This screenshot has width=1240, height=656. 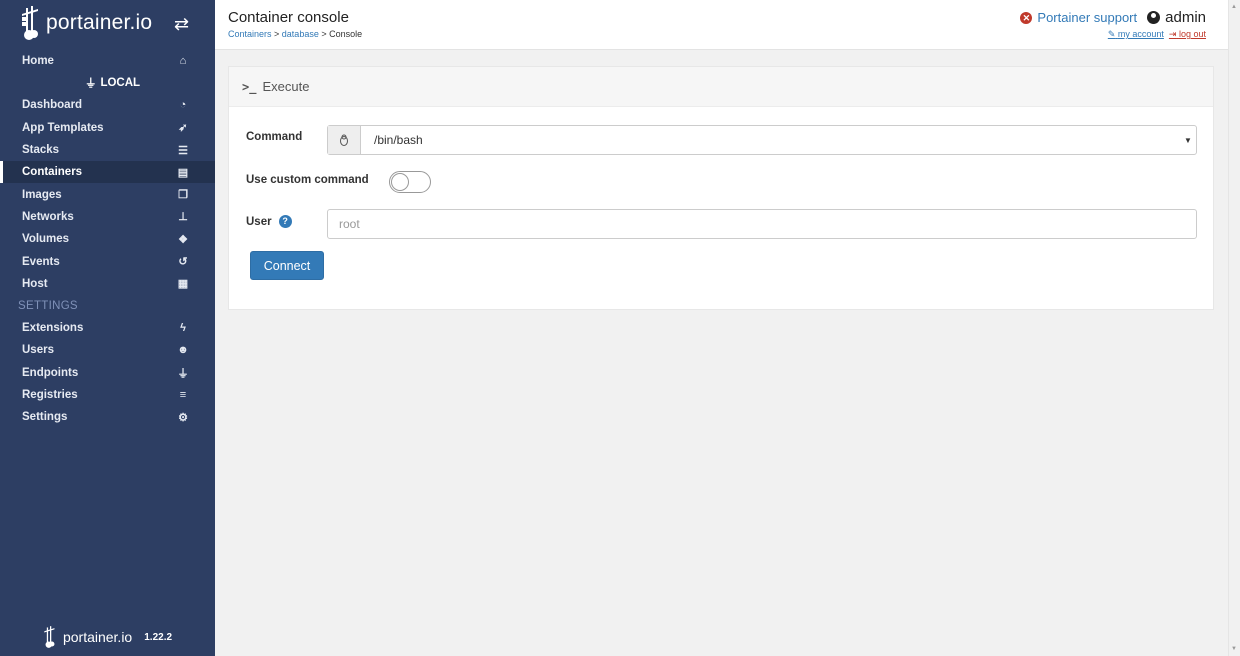 I want to click on database-icon: ≡, so click(x=183, y=395).